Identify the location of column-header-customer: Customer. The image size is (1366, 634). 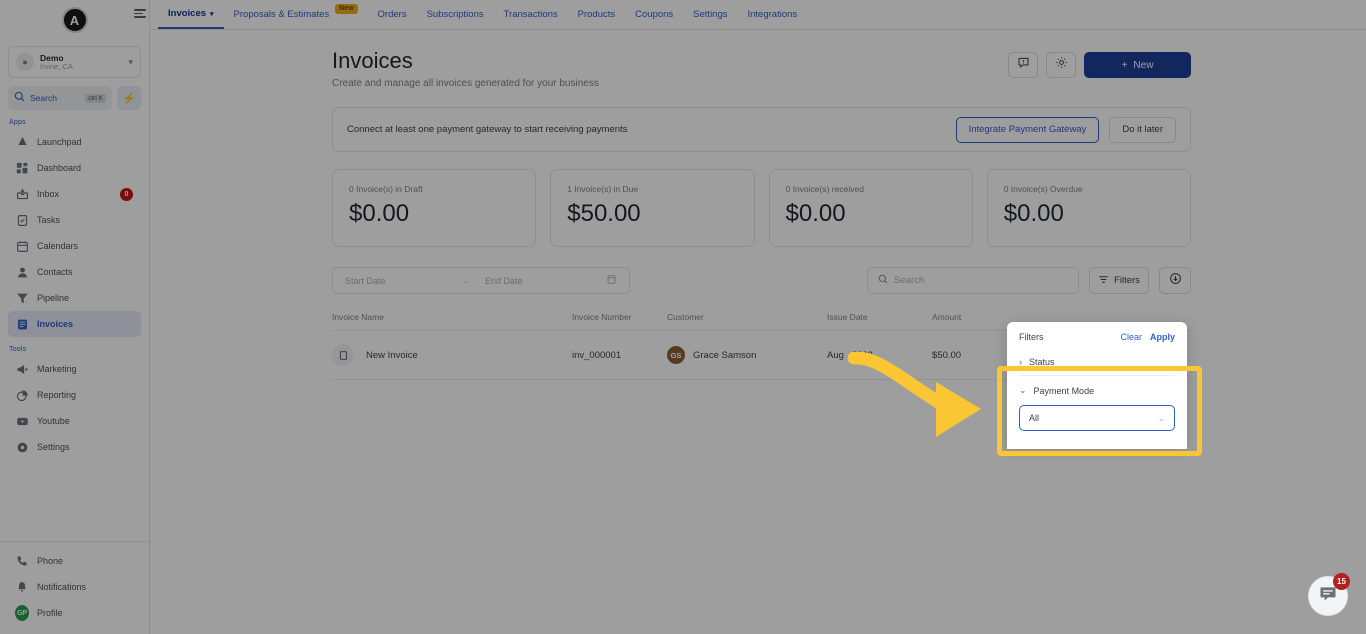
(747, 317).